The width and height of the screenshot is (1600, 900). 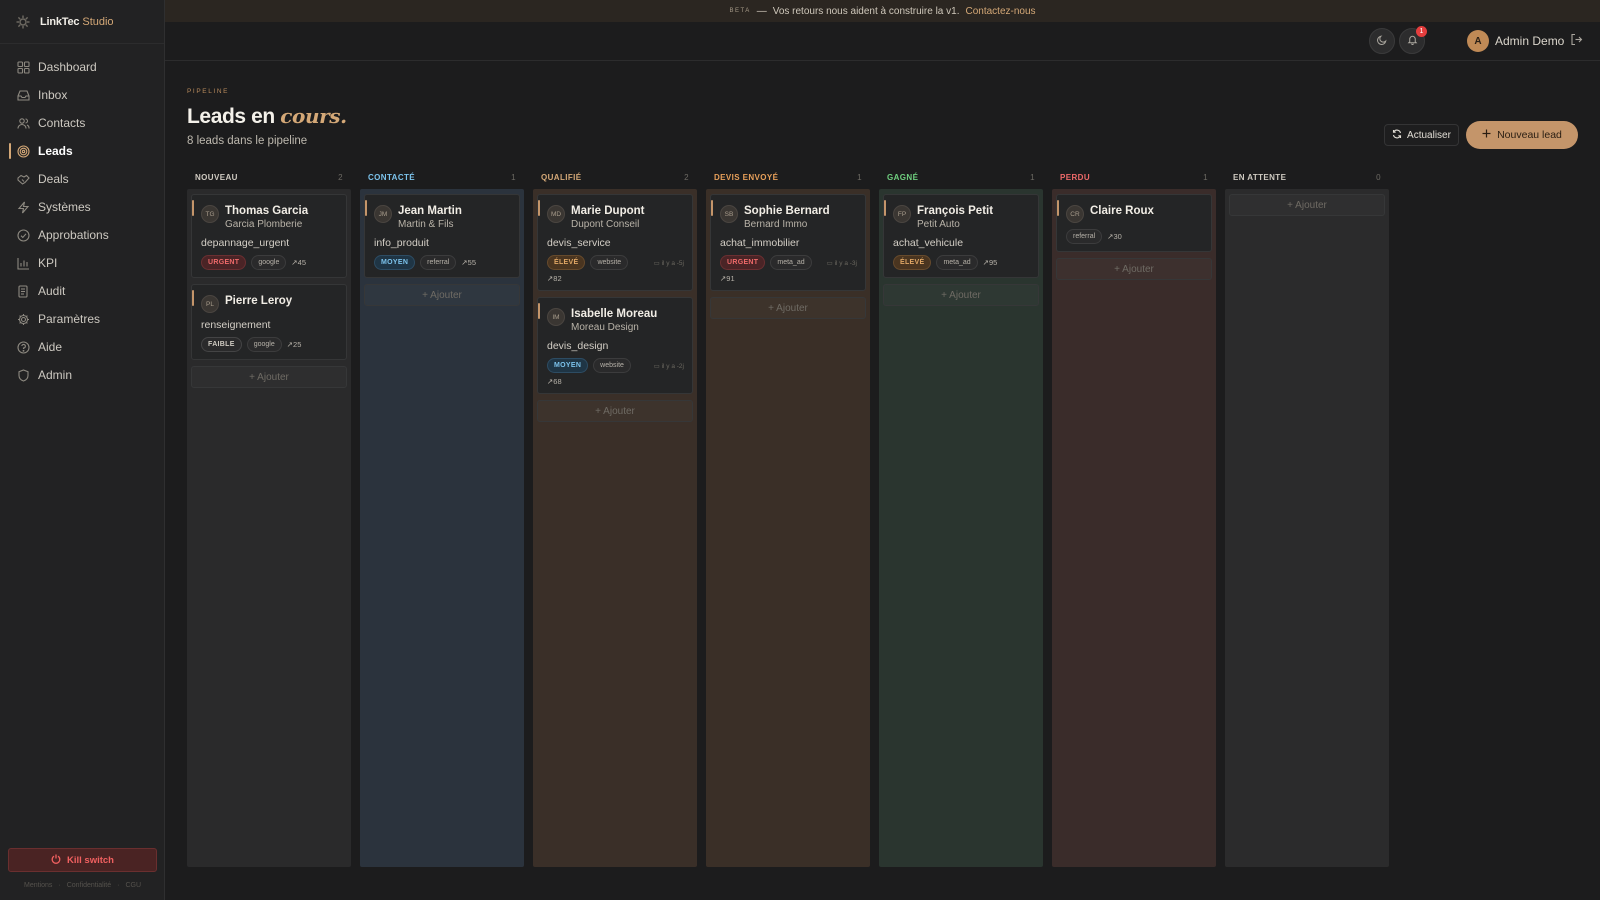 I want to click on sidebar-item-parametres: Paramètres, so click(x=82, y=319).